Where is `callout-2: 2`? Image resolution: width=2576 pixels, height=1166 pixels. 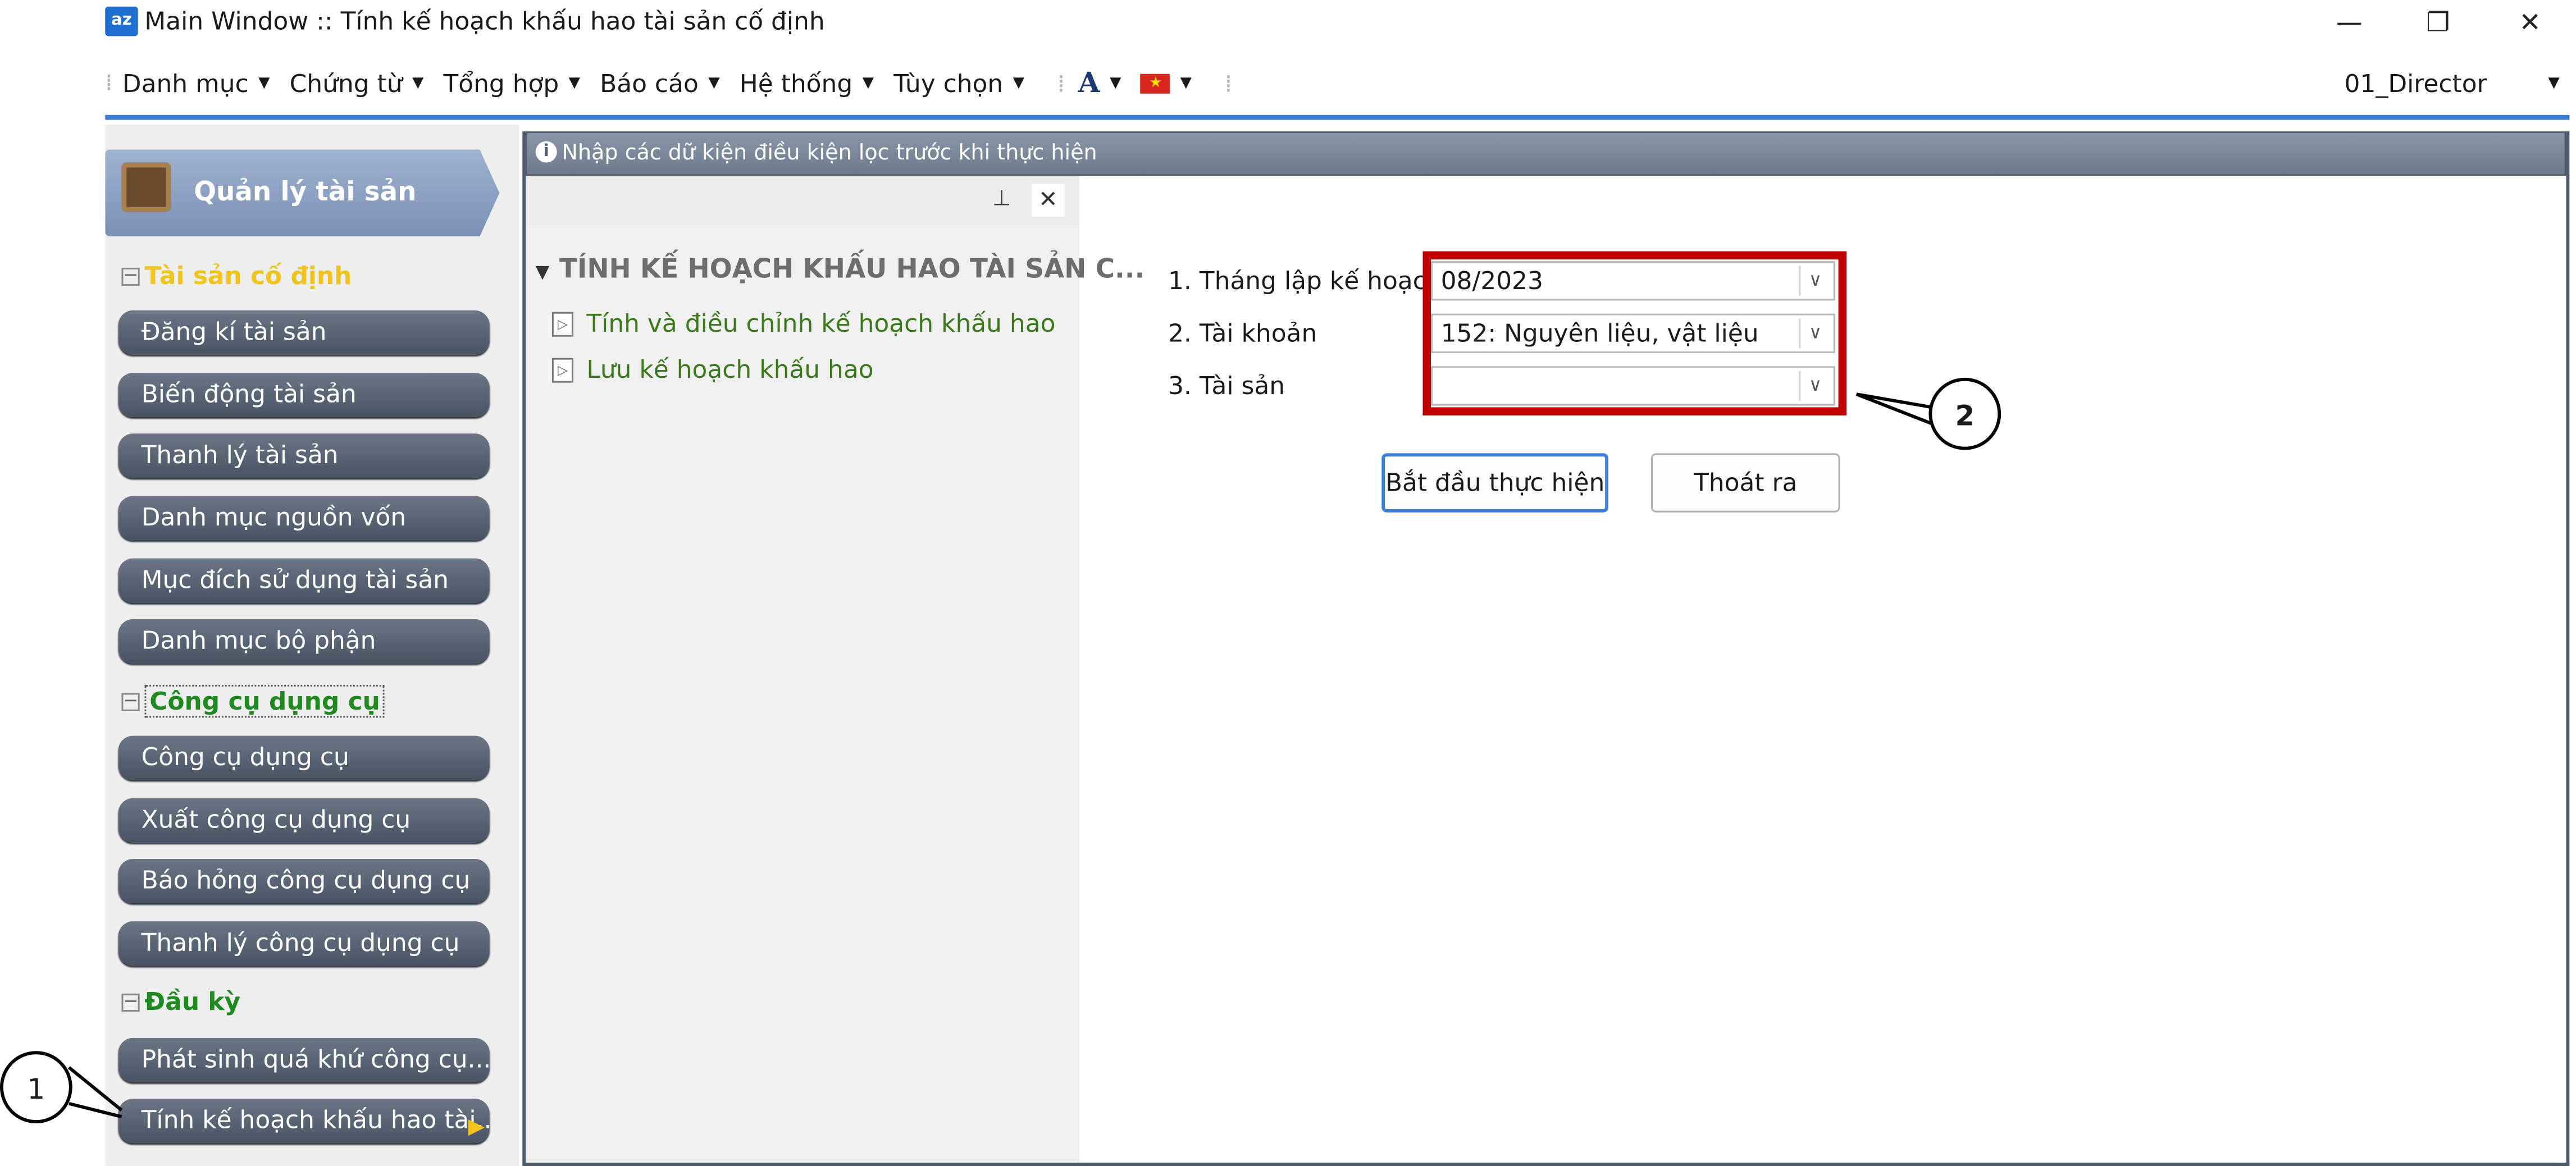
callout-2: 2 is located at coordinates (1964, 413).